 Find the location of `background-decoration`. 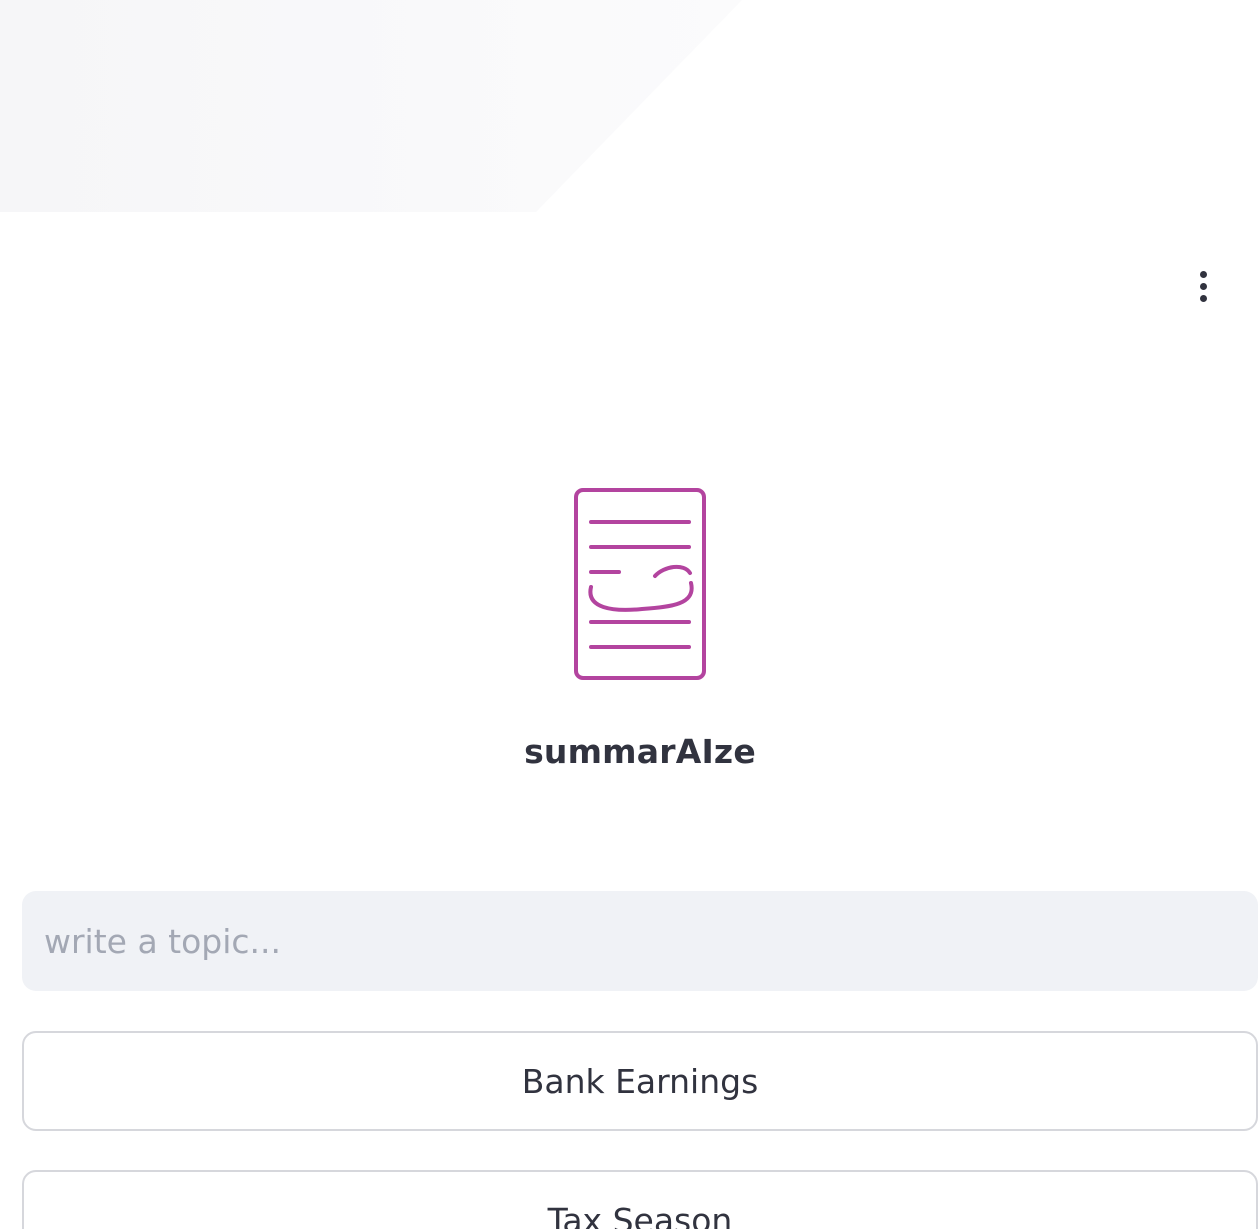

background-decoration is located at coordinates (371, 106).